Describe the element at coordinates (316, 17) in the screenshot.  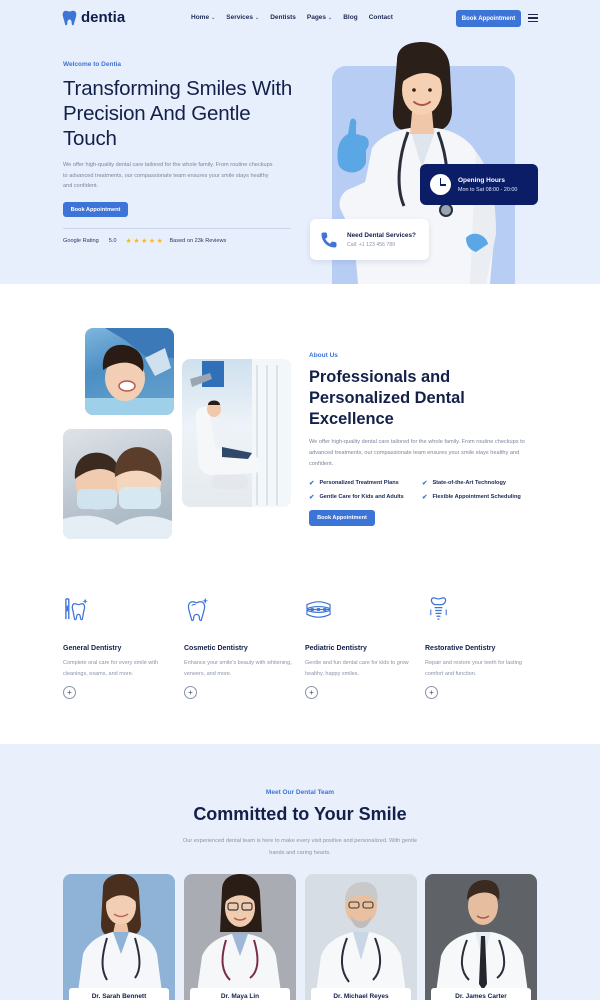
I see `nav-label: Pages` at that location.